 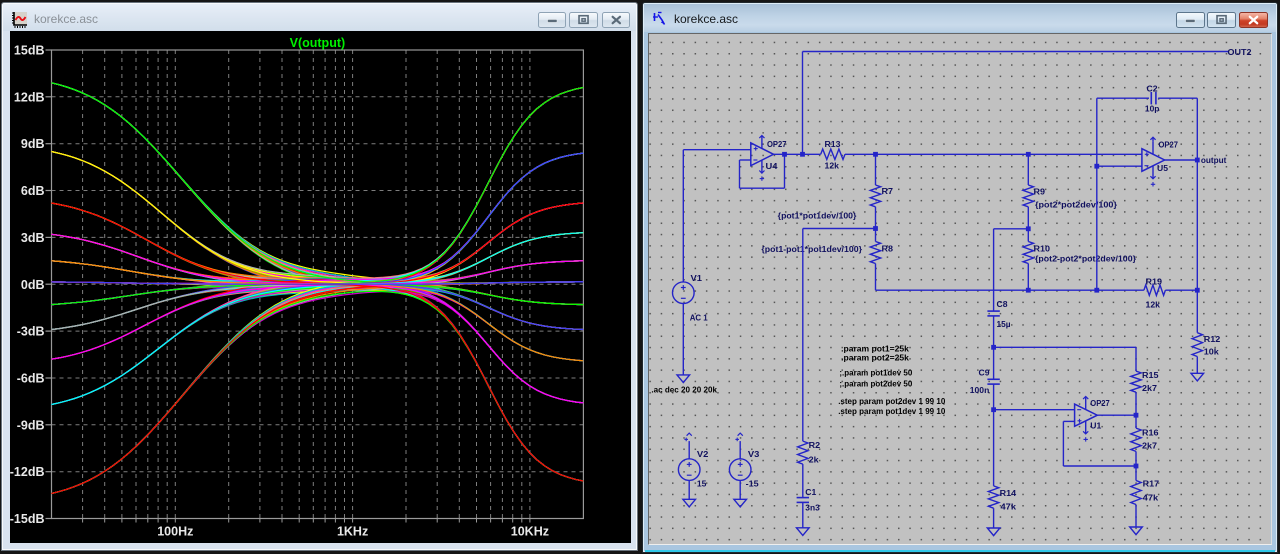 I want to click on svg-text: C1, so click(x=810, y=491).